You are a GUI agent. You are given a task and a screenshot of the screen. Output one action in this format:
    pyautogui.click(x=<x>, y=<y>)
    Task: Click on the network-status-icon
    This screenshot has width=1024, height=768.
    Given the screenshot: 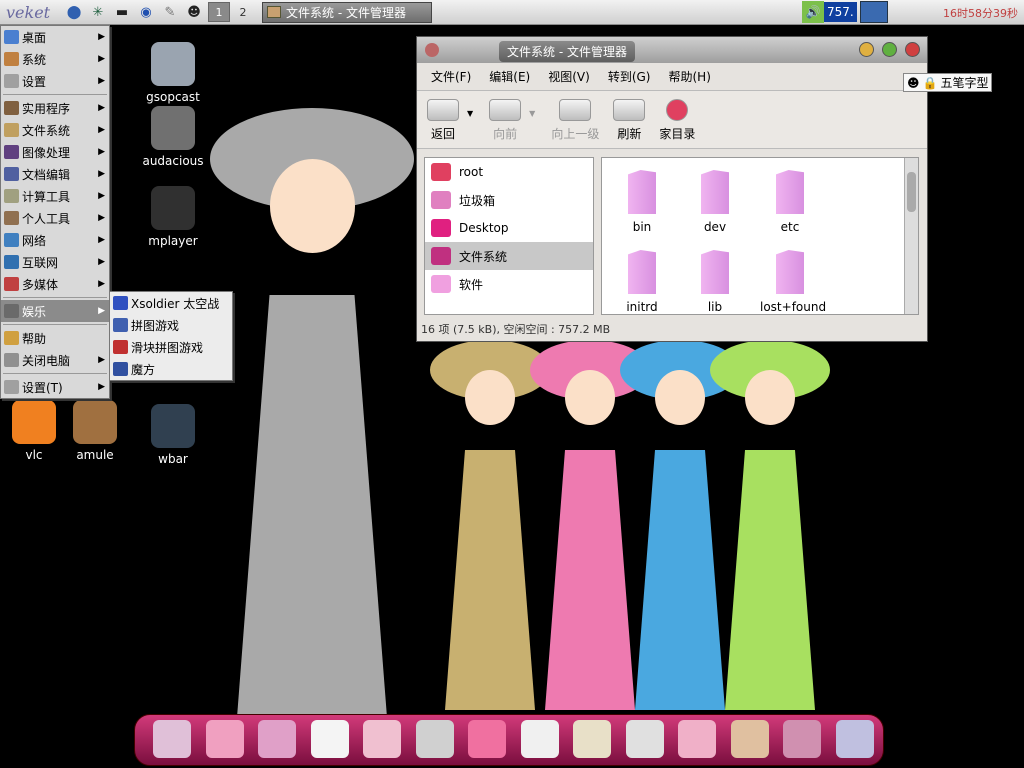 What is the action you would take?
    pyautogui.click(x=873, y=12)
    